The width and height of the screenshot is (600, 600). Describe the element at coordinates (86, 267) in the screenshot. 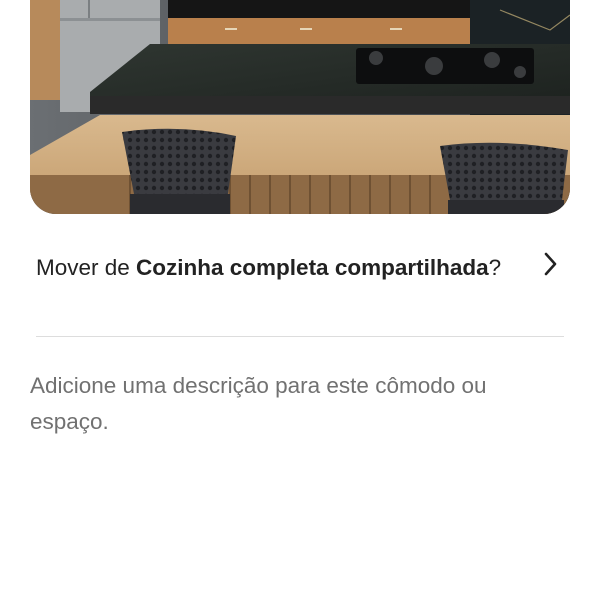

I see `move-prefix: Mover de` at that location.